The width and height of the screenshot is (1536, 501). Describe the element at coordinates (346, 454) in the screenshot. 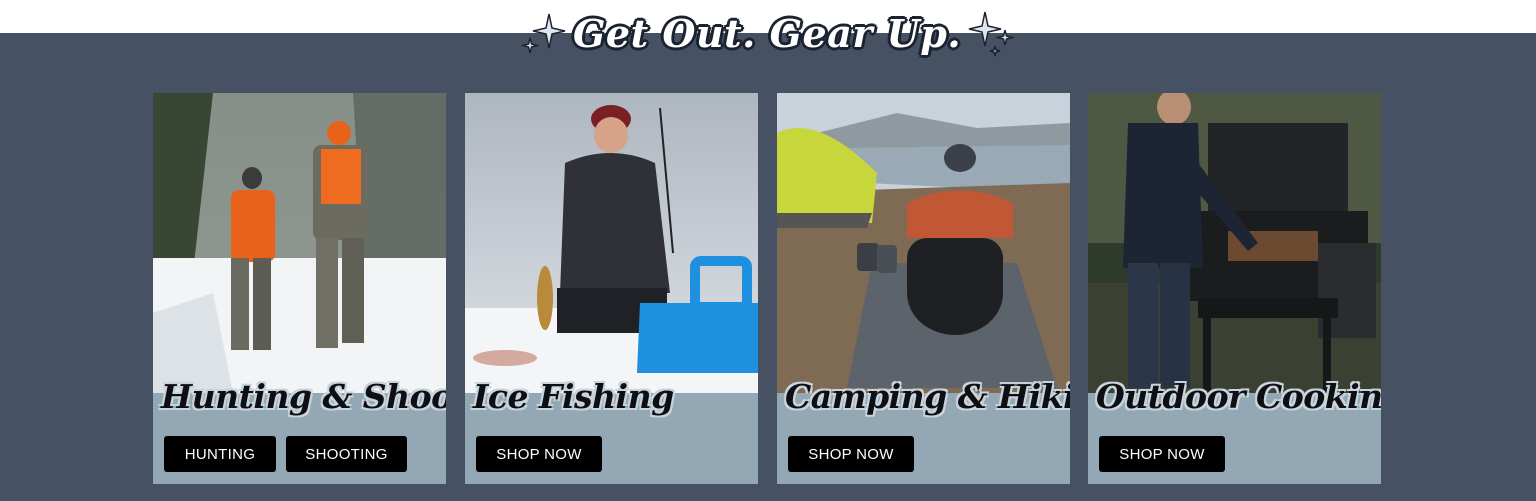

I see `shooting-button: SHOOTING` at that location.